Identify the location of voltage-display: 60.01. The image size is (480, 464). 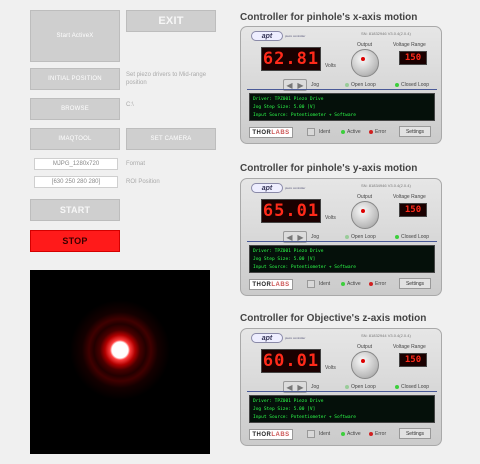
(291, 361).